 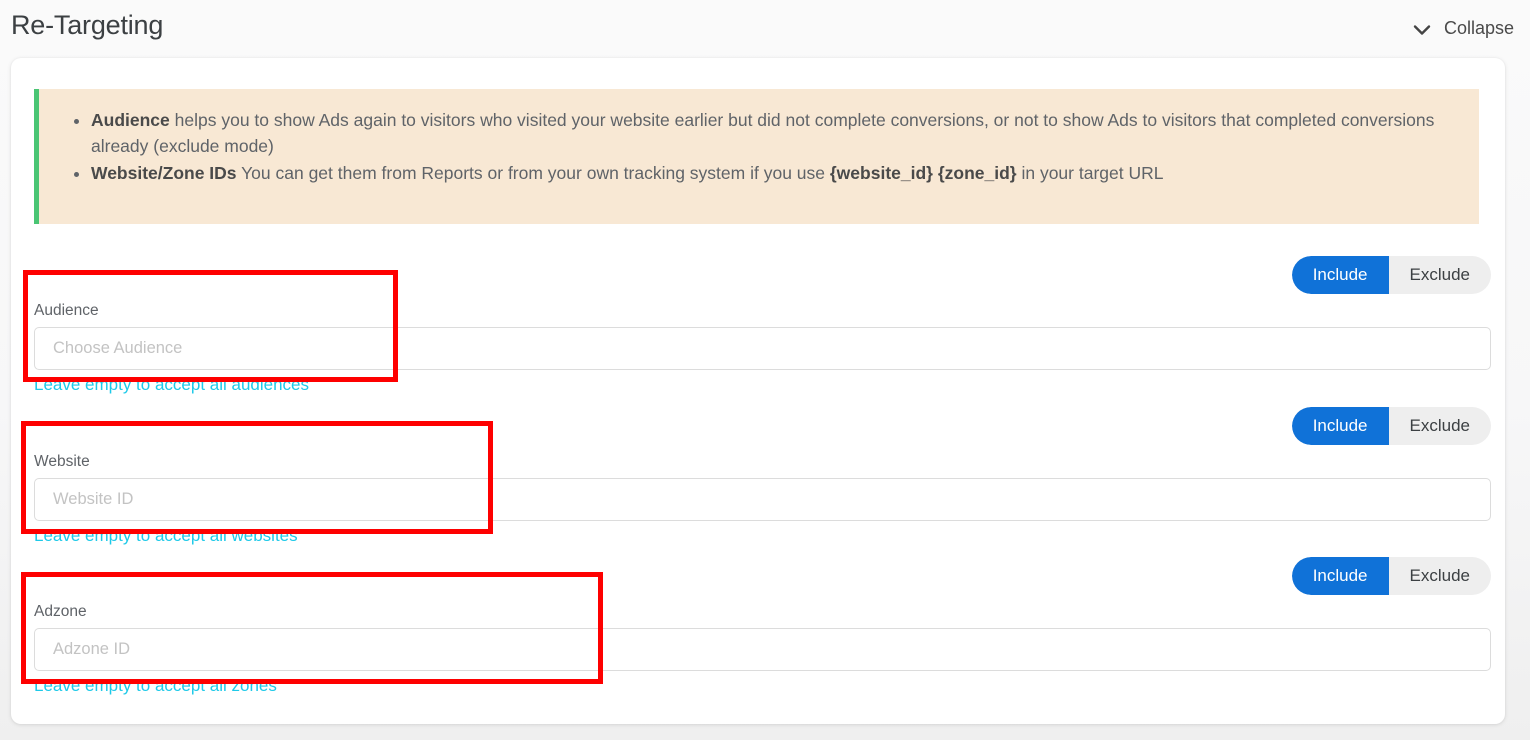 I want to click on website-include-exclude-toggle: Include Exclude, so click(x=1391, y=426).